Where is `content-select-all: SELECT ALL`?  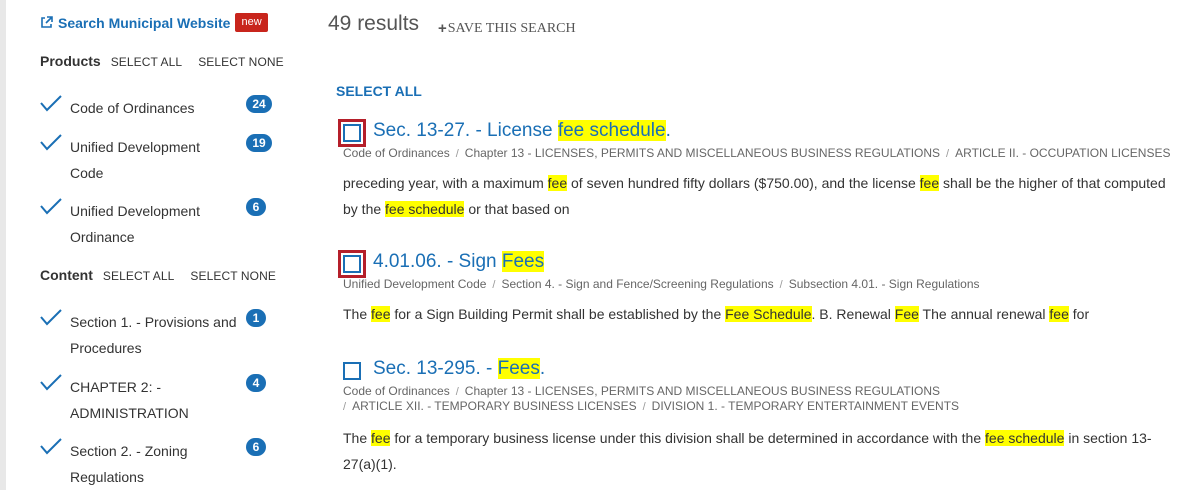
content-select-all: SELECT ALL is located at coordinates (139, 276).